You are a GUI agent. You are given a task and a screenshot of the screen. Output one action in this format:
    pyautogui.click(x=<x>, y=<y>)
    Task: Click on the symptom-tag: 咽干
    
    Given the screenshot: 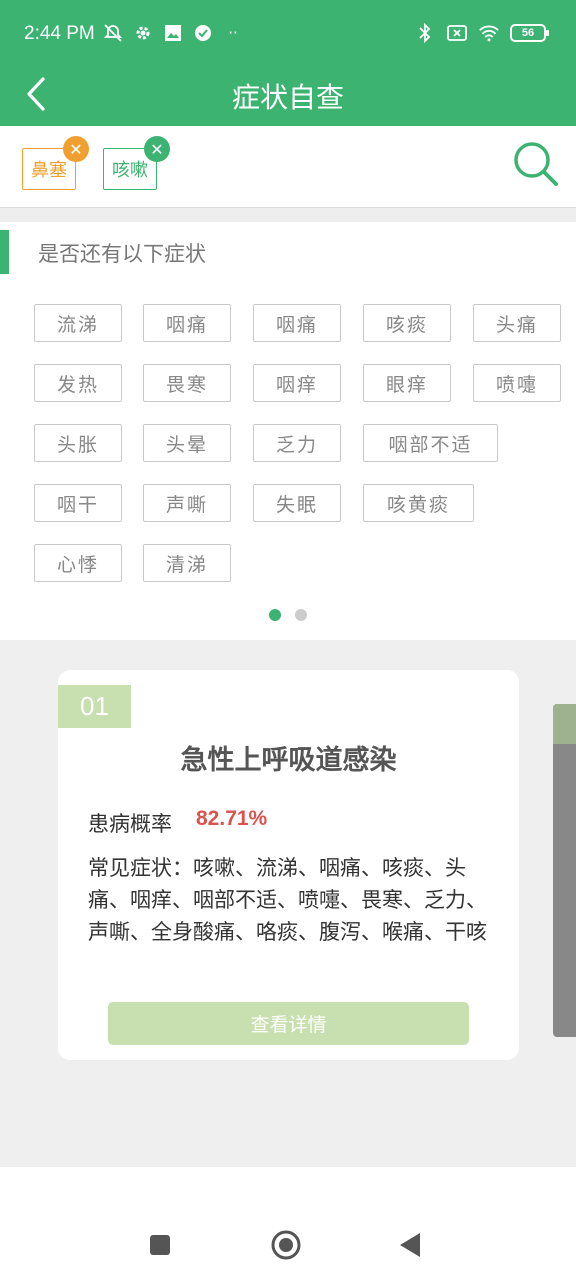 What is the action you would take?
    pyautogui.click(x=78, y=503)
    